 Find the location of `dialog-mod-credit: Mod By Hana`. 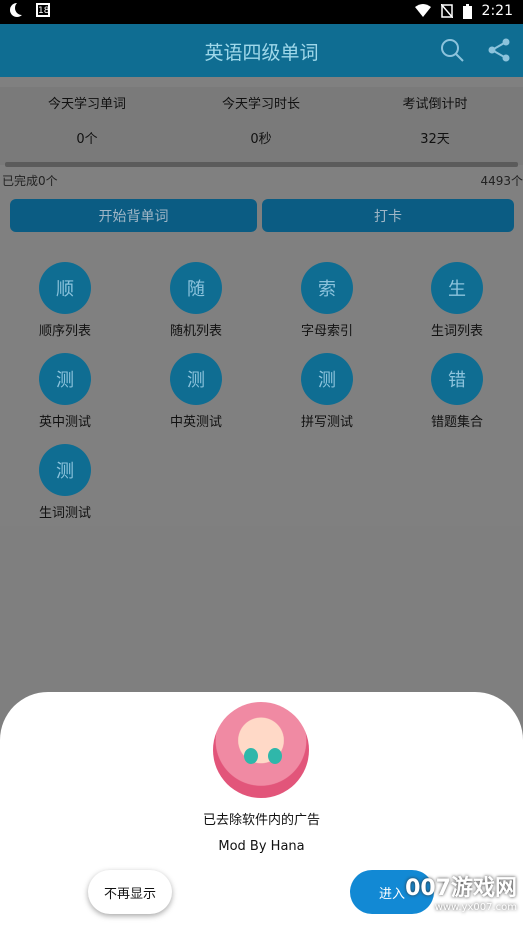

dialog-mod-credit: Mod By Hana is located at coordinates (261, 846).